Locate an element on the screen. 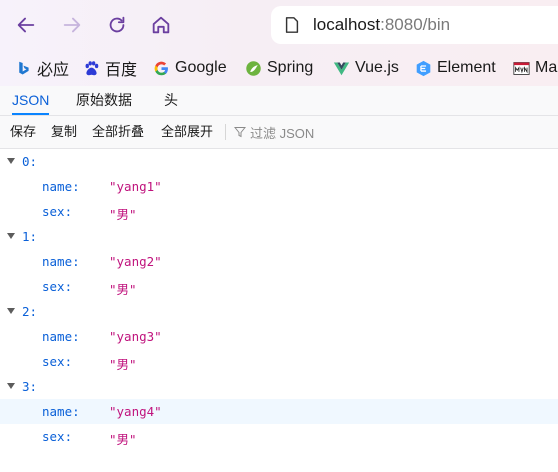 This screenshot has height=472, width=558. forward-button is located at coordinates (72, 25).